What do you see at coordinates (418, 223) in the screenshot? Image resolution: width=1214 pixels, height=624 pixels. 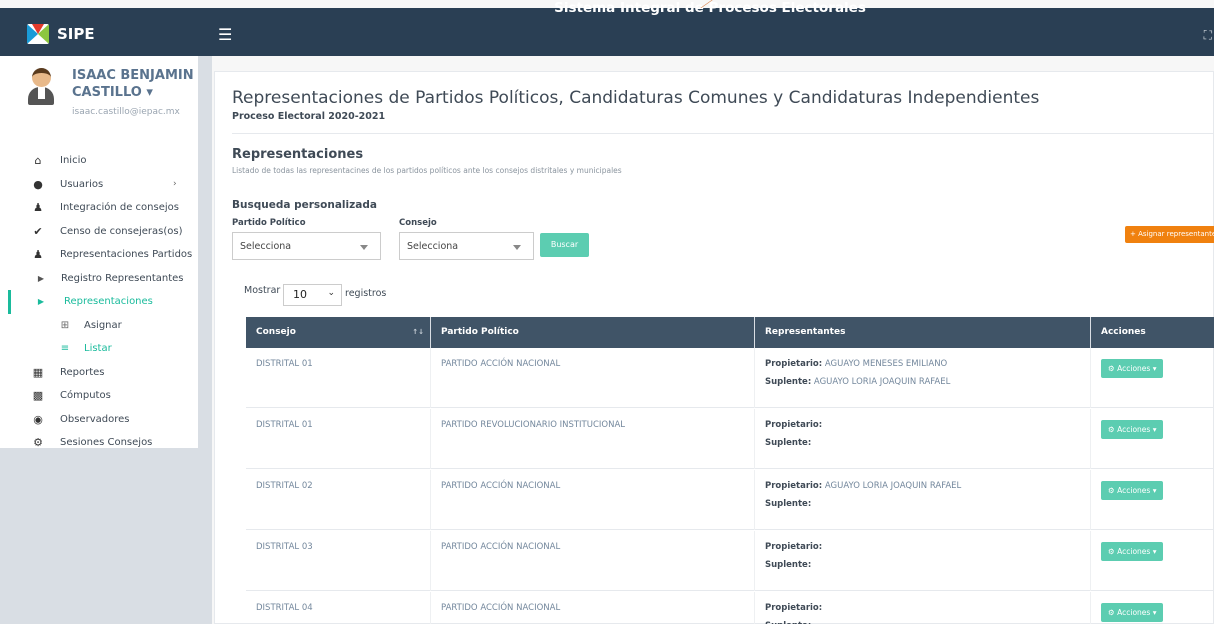 I see `consejo-label: Consejo` at bounding box center [418, 223].